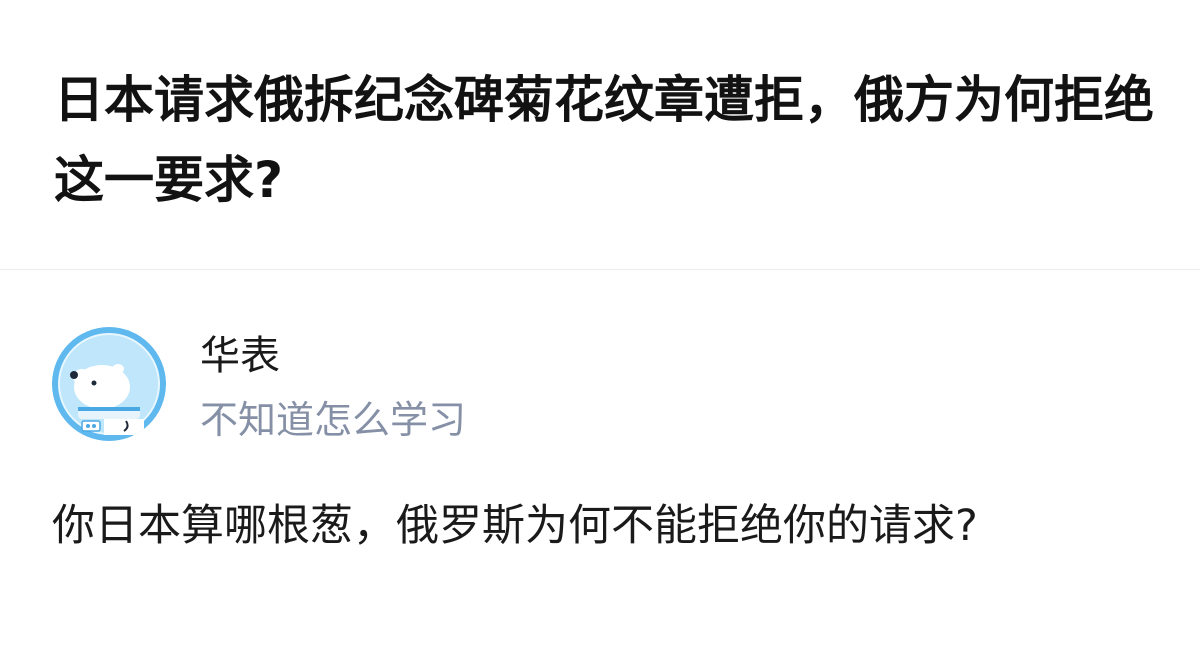 The width and height of the screenshot is (1200, 670). I want to click on author-bio: 不知道怎么学习, so click(333, 420).